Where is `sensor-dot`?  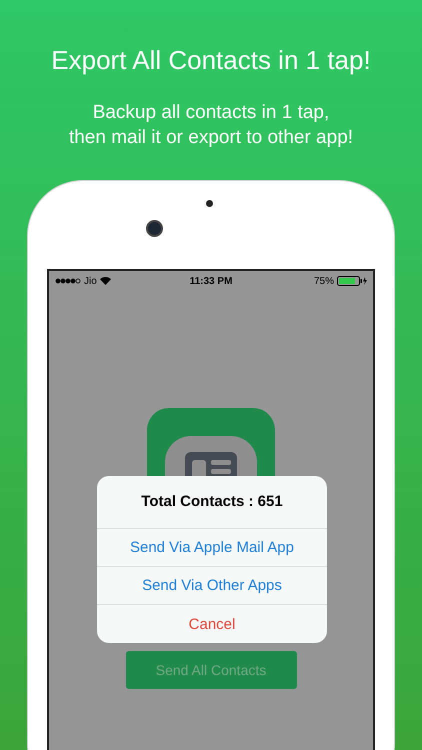
sensor-dot is located at coordinates (209, 203).